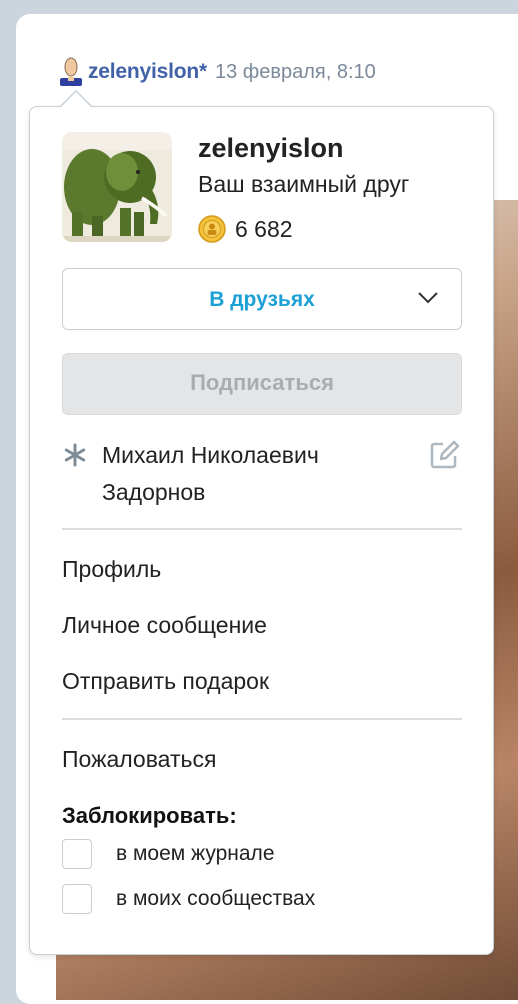 The image size is (518, 1004). I want to click on popup-caret-fill, so click(76, 100).